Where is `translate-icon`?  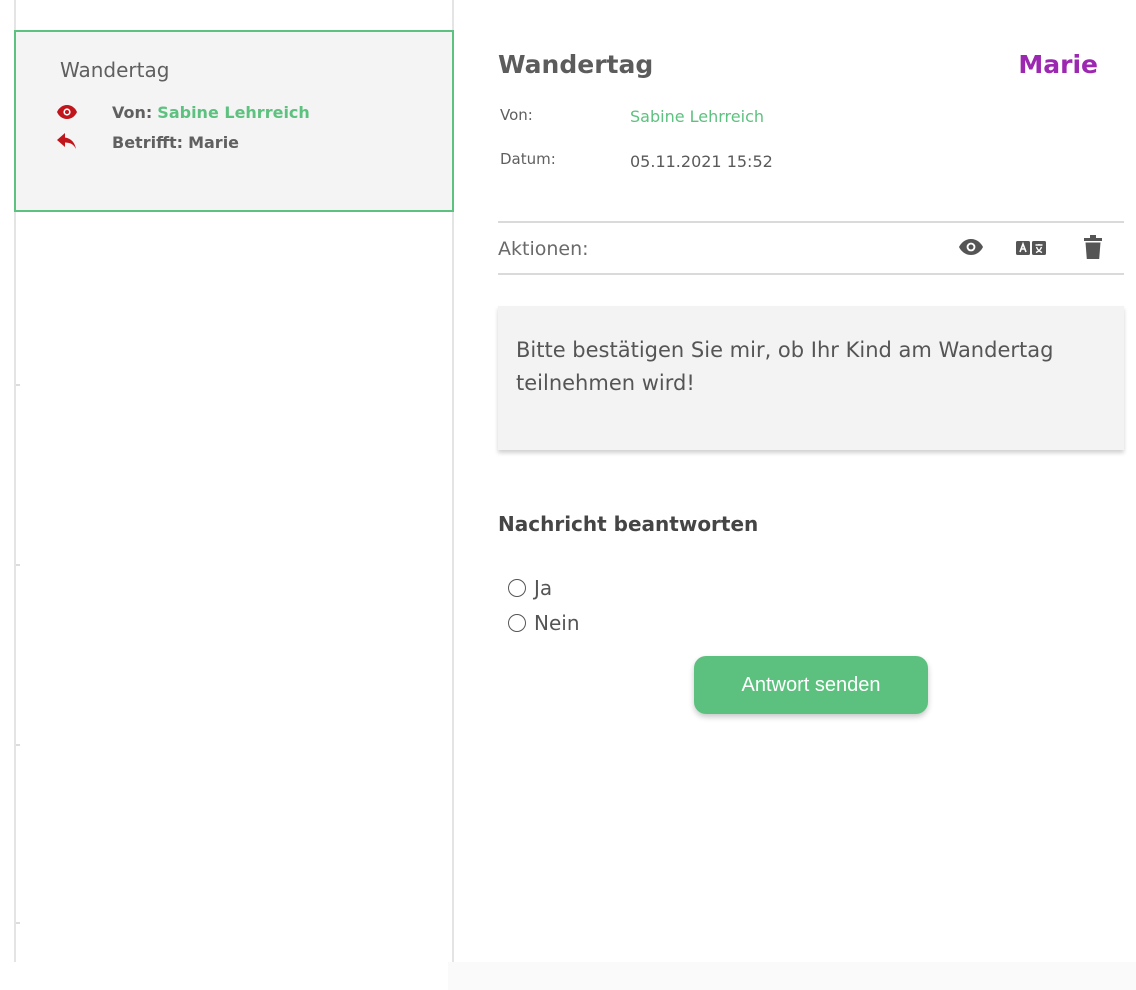
translate-icon is located at coordinates (1031, 249).